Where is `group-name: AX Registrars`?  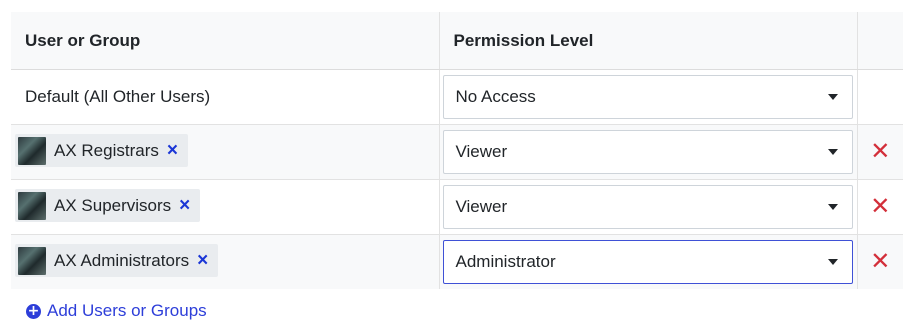
group-name: AX Registrars is located at coordinates (106, 150).